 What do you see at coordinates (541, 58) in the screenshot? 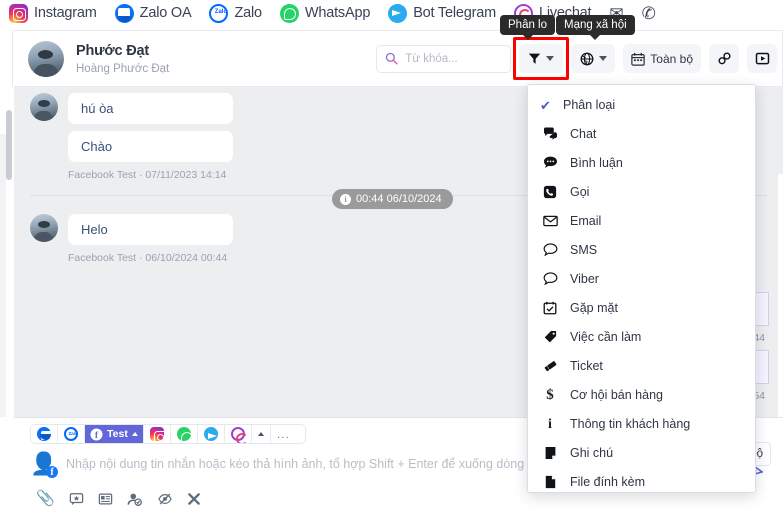
I see `filter-button` at bounding box center [541, 58].